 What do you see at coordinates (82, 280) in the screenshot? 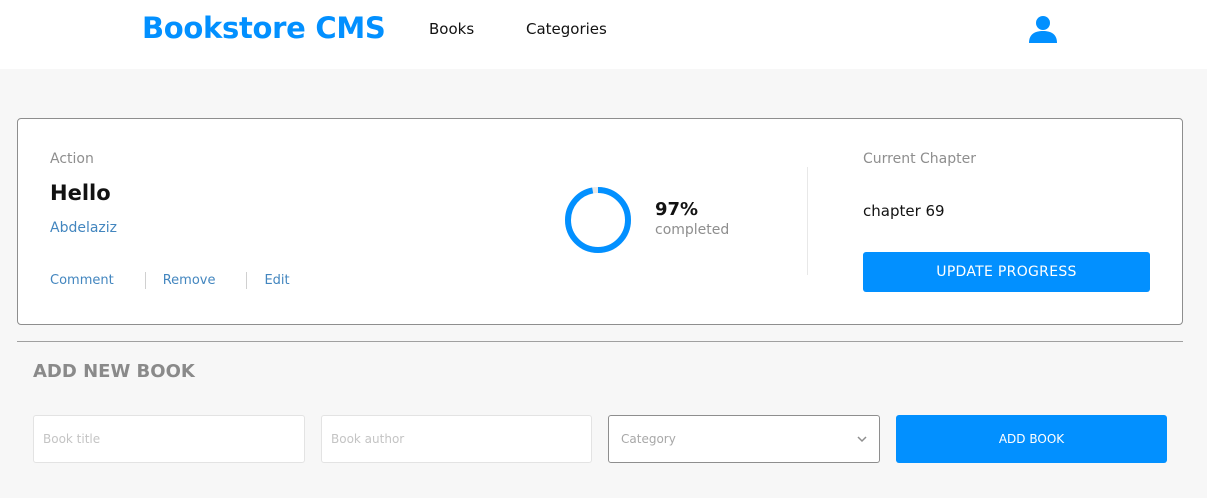
I see `comment-button: Comment` at bounding box center [82, 280].